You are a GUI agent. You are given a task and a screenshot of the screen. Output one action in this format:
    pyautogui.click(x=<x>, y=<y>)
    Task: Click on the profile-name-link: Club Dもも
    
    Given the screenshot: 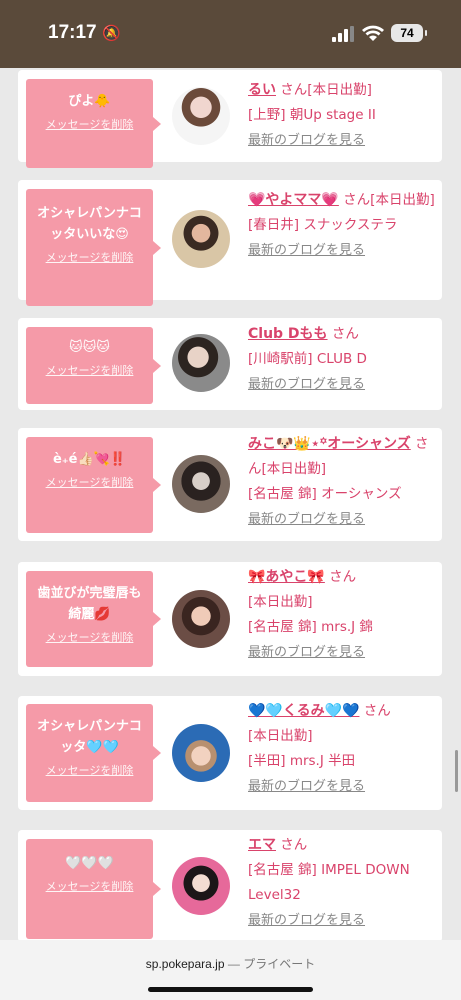 What is the action you would take?
    pyautogui.click(x=288, y=334)
    